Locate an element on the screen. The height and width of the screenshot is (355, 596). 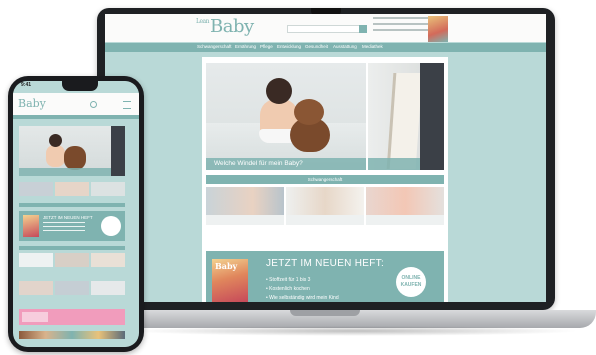
phone-notch is located at coordinates (80, 86).